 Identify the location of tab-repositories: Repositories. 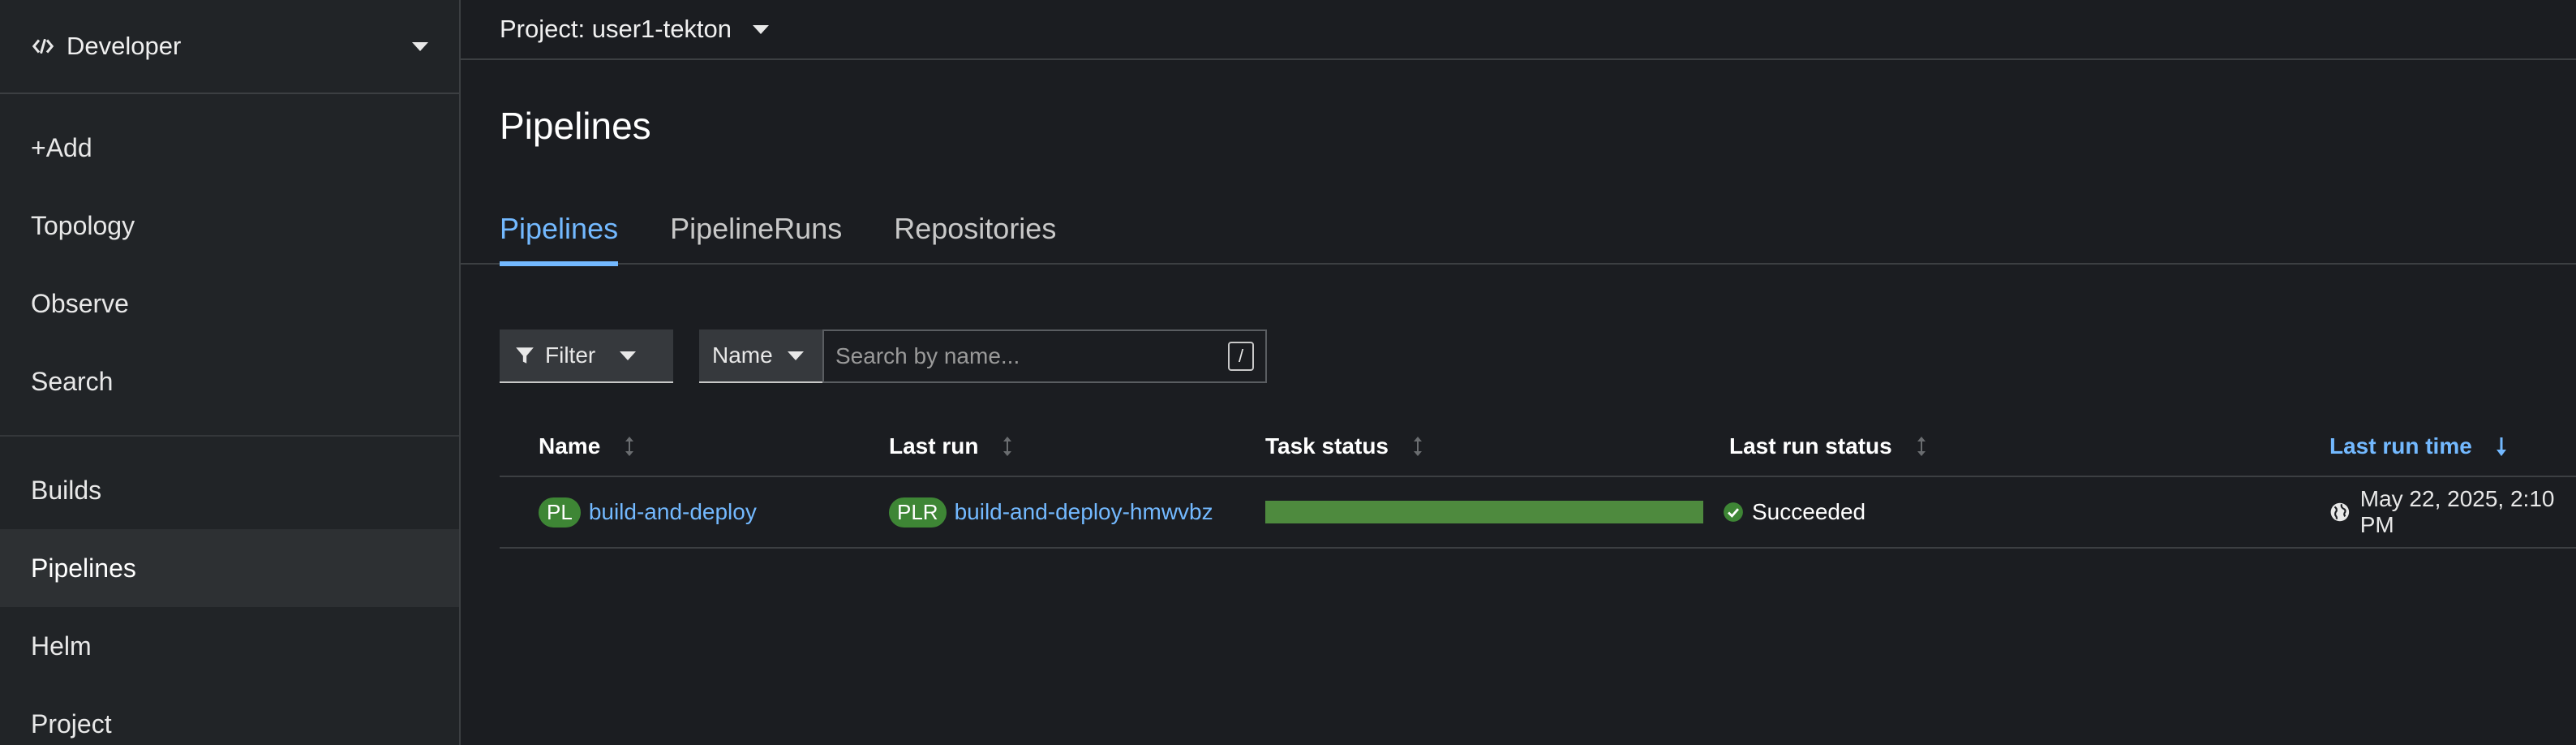
(975, 234).